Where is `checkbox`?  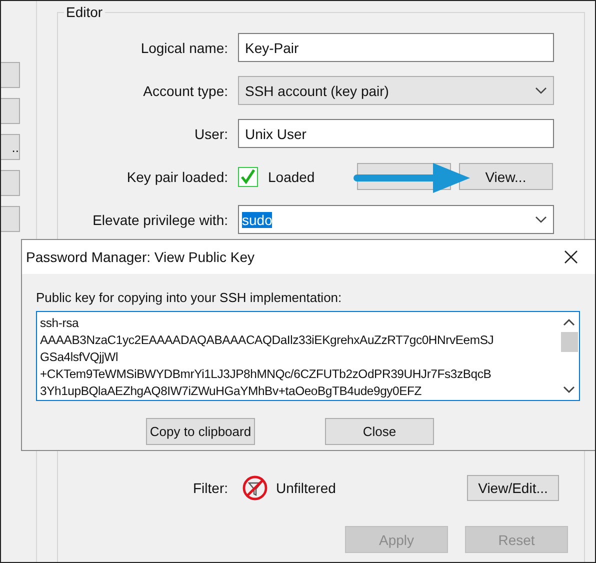 checkbox is located at coordinates (248, 176).